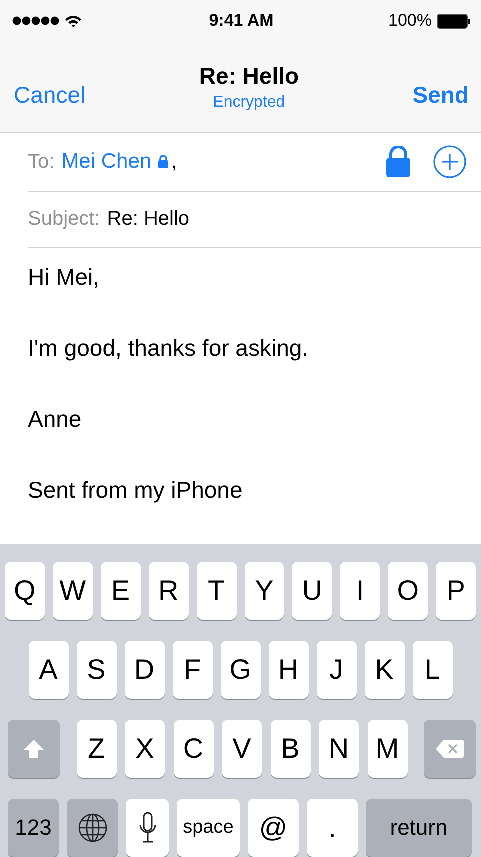 Image resolution: width=481 pixels, height=857 pixels. I want to click on shift-arrow-icon, so click(34, 749).